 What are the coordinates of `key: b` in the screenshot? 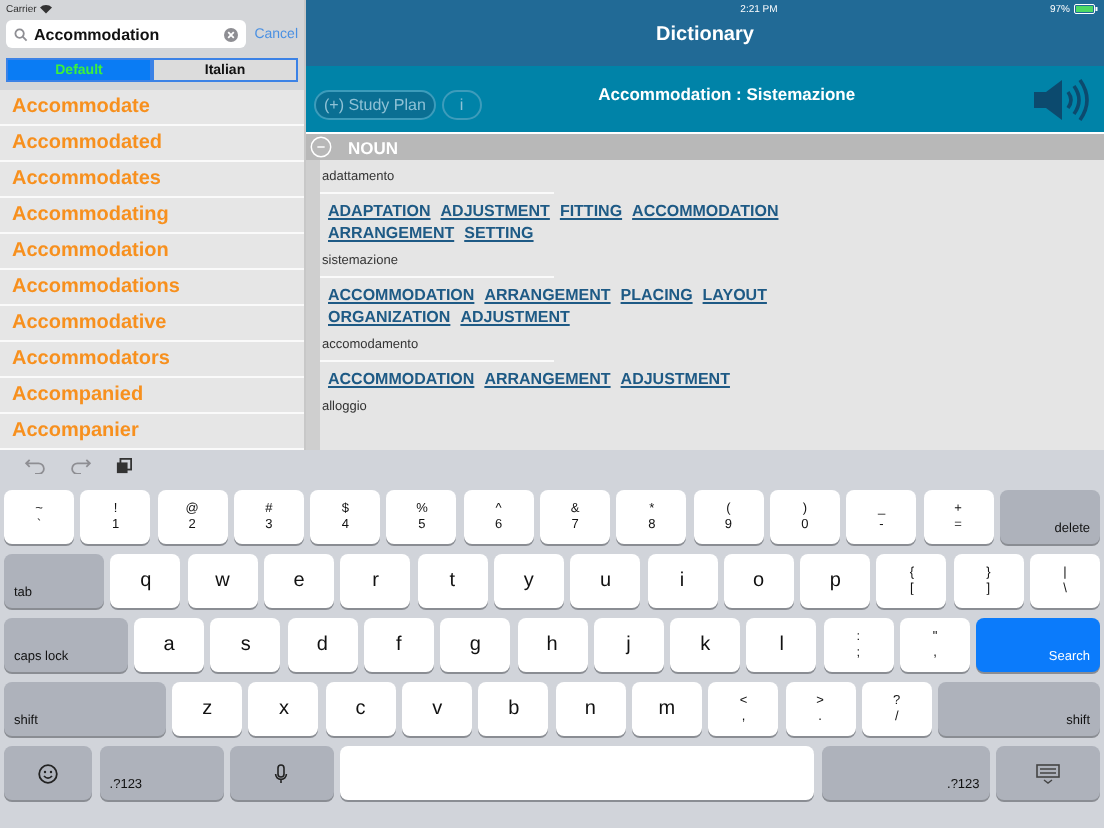 It's located at (513, 709).